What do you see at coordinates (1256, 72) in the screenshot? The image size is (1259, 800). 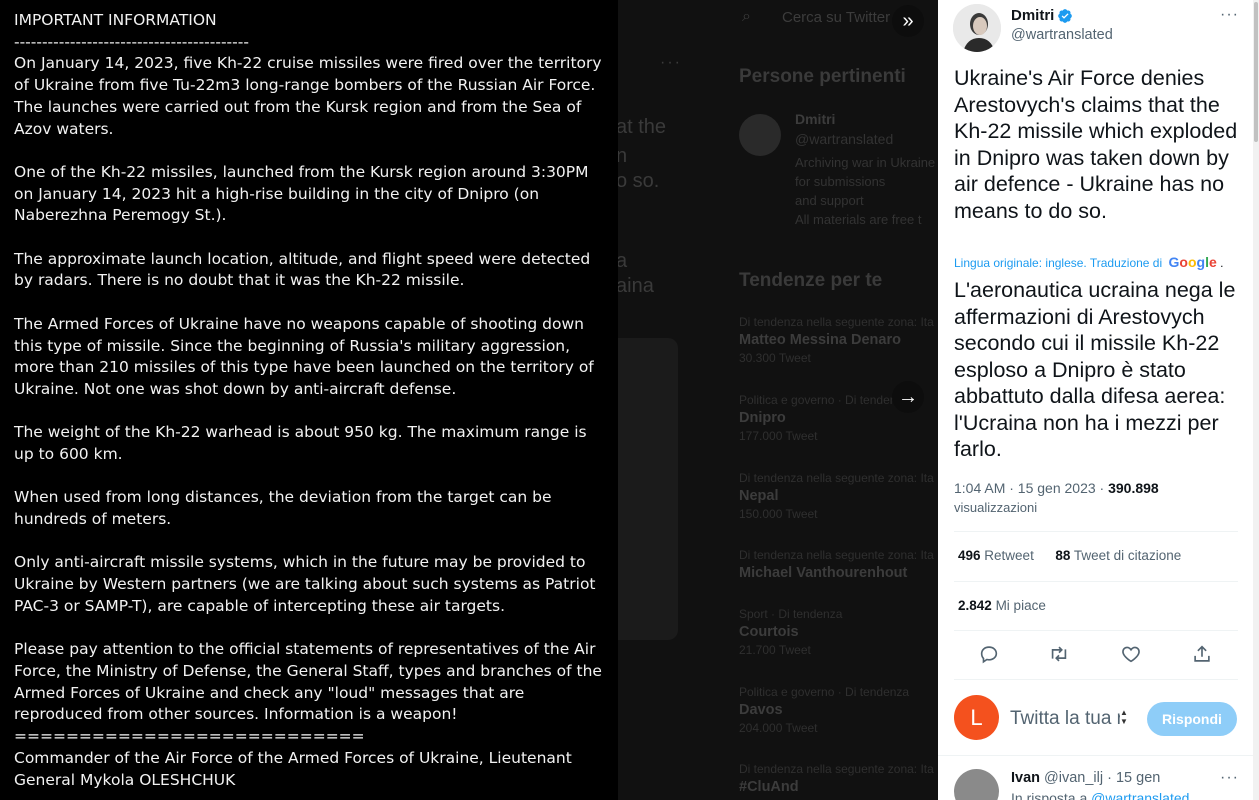 I see `scrollbar-thumb` at bounding box center [1256, 72].